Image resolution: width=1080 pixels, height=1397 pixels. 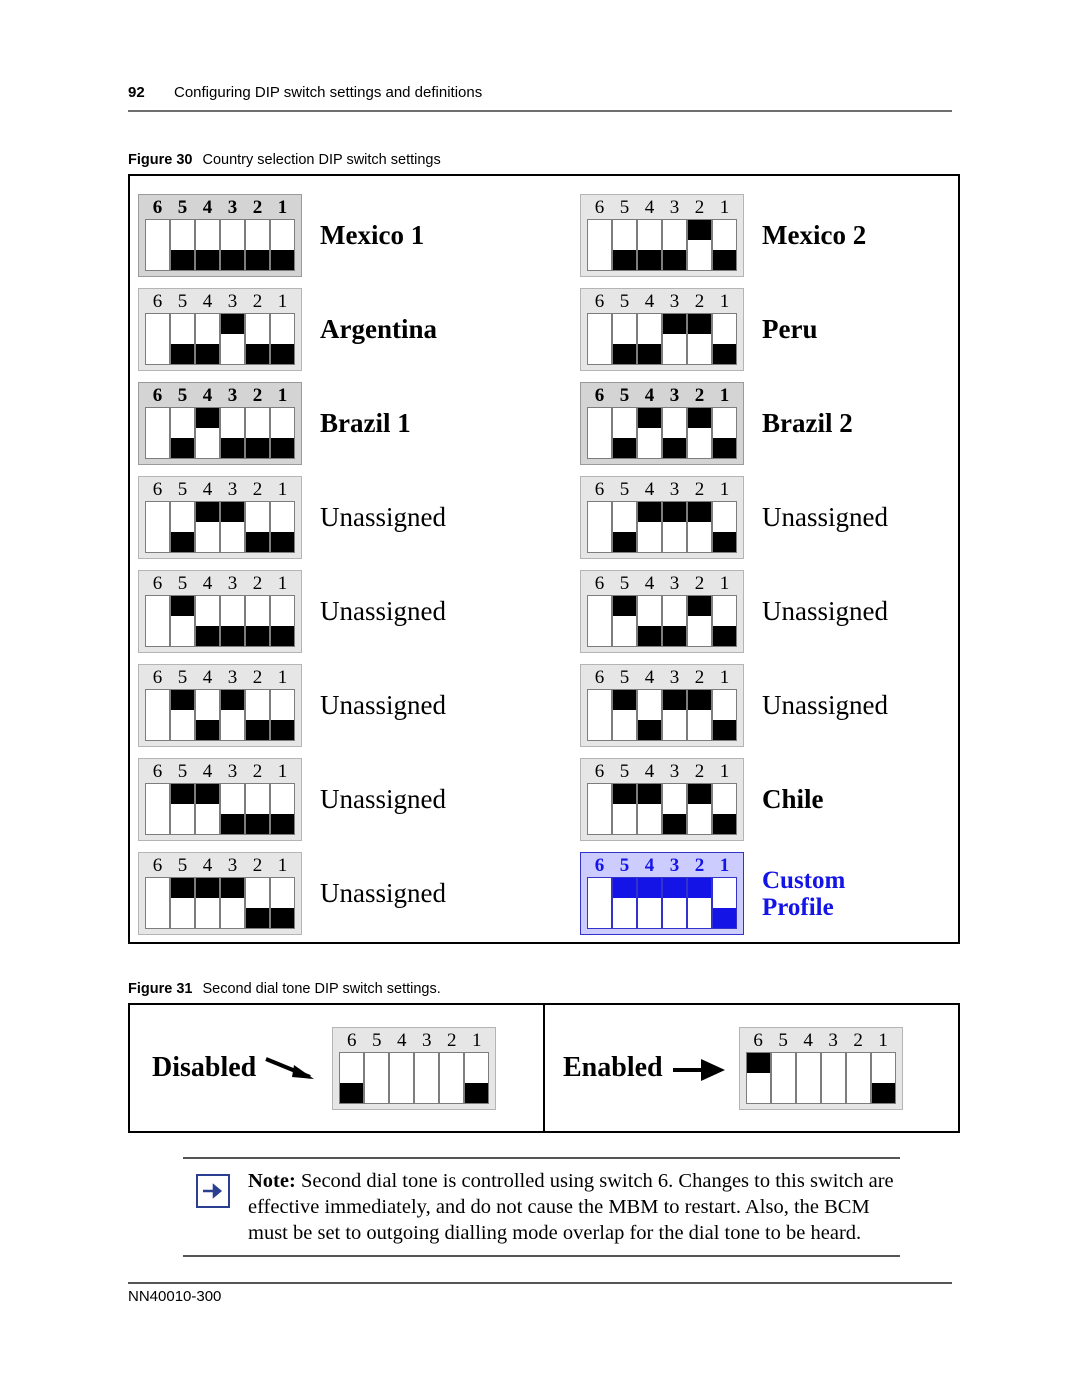 What do you see at coordinates (808, 1077) in the screenshot?
I see `dip-switch-4-none` at bounding box center [808, 1077].